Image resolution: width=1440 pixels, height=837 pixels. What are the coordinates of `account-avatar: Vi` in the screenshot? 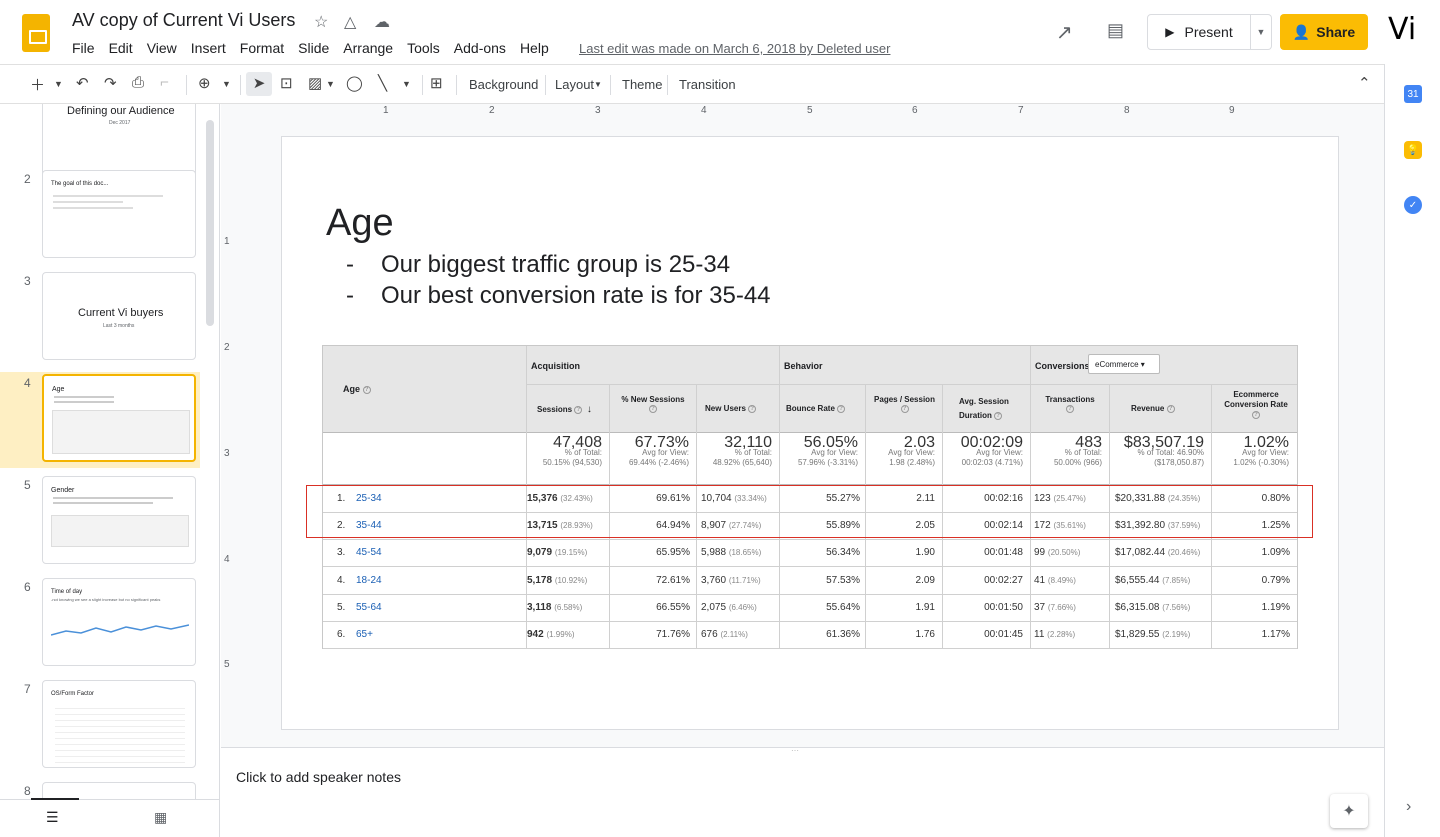 It's located at (1402, 29).